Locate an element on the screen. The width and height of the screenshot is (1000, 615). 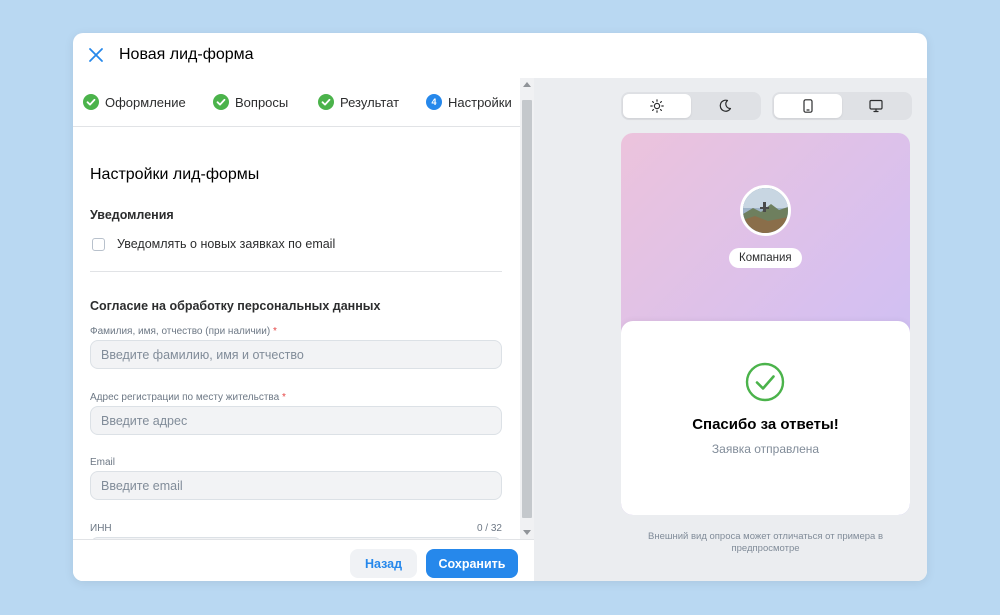
email-input is located at coordinates (296, 485).